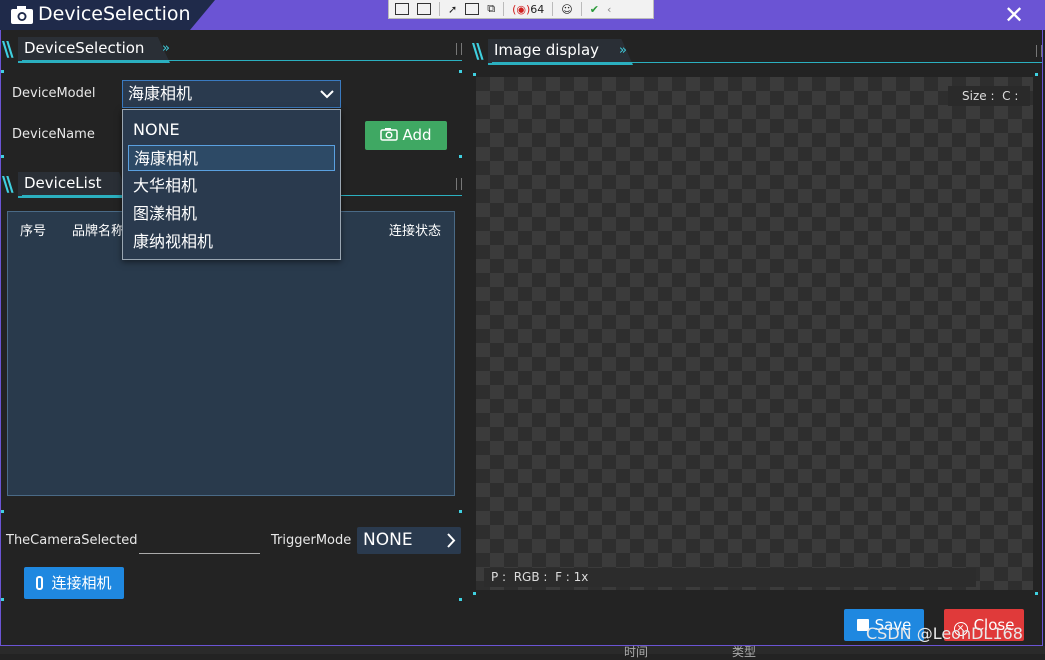 The image size is (1045, 660). Describe the element at coordinates (417, 135) in the screenshot. I see `add-button-label: Add` at that location.